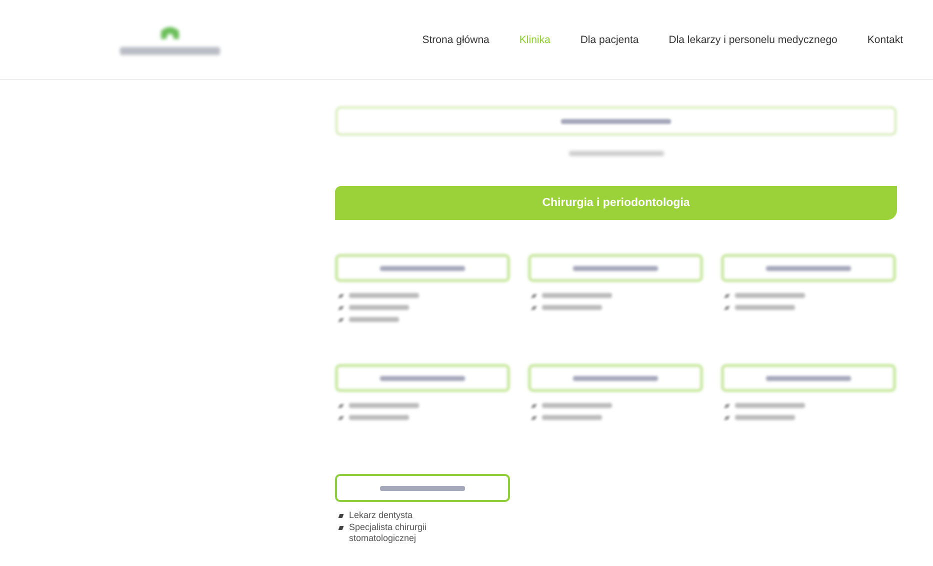 Image resolution: width=933 pixels, height=566 pixels. What do you see at coordinates (381, 515) in the screenshot?
I see `qualification-text: Lekarz dentysta` at bounding box center [381, 515].